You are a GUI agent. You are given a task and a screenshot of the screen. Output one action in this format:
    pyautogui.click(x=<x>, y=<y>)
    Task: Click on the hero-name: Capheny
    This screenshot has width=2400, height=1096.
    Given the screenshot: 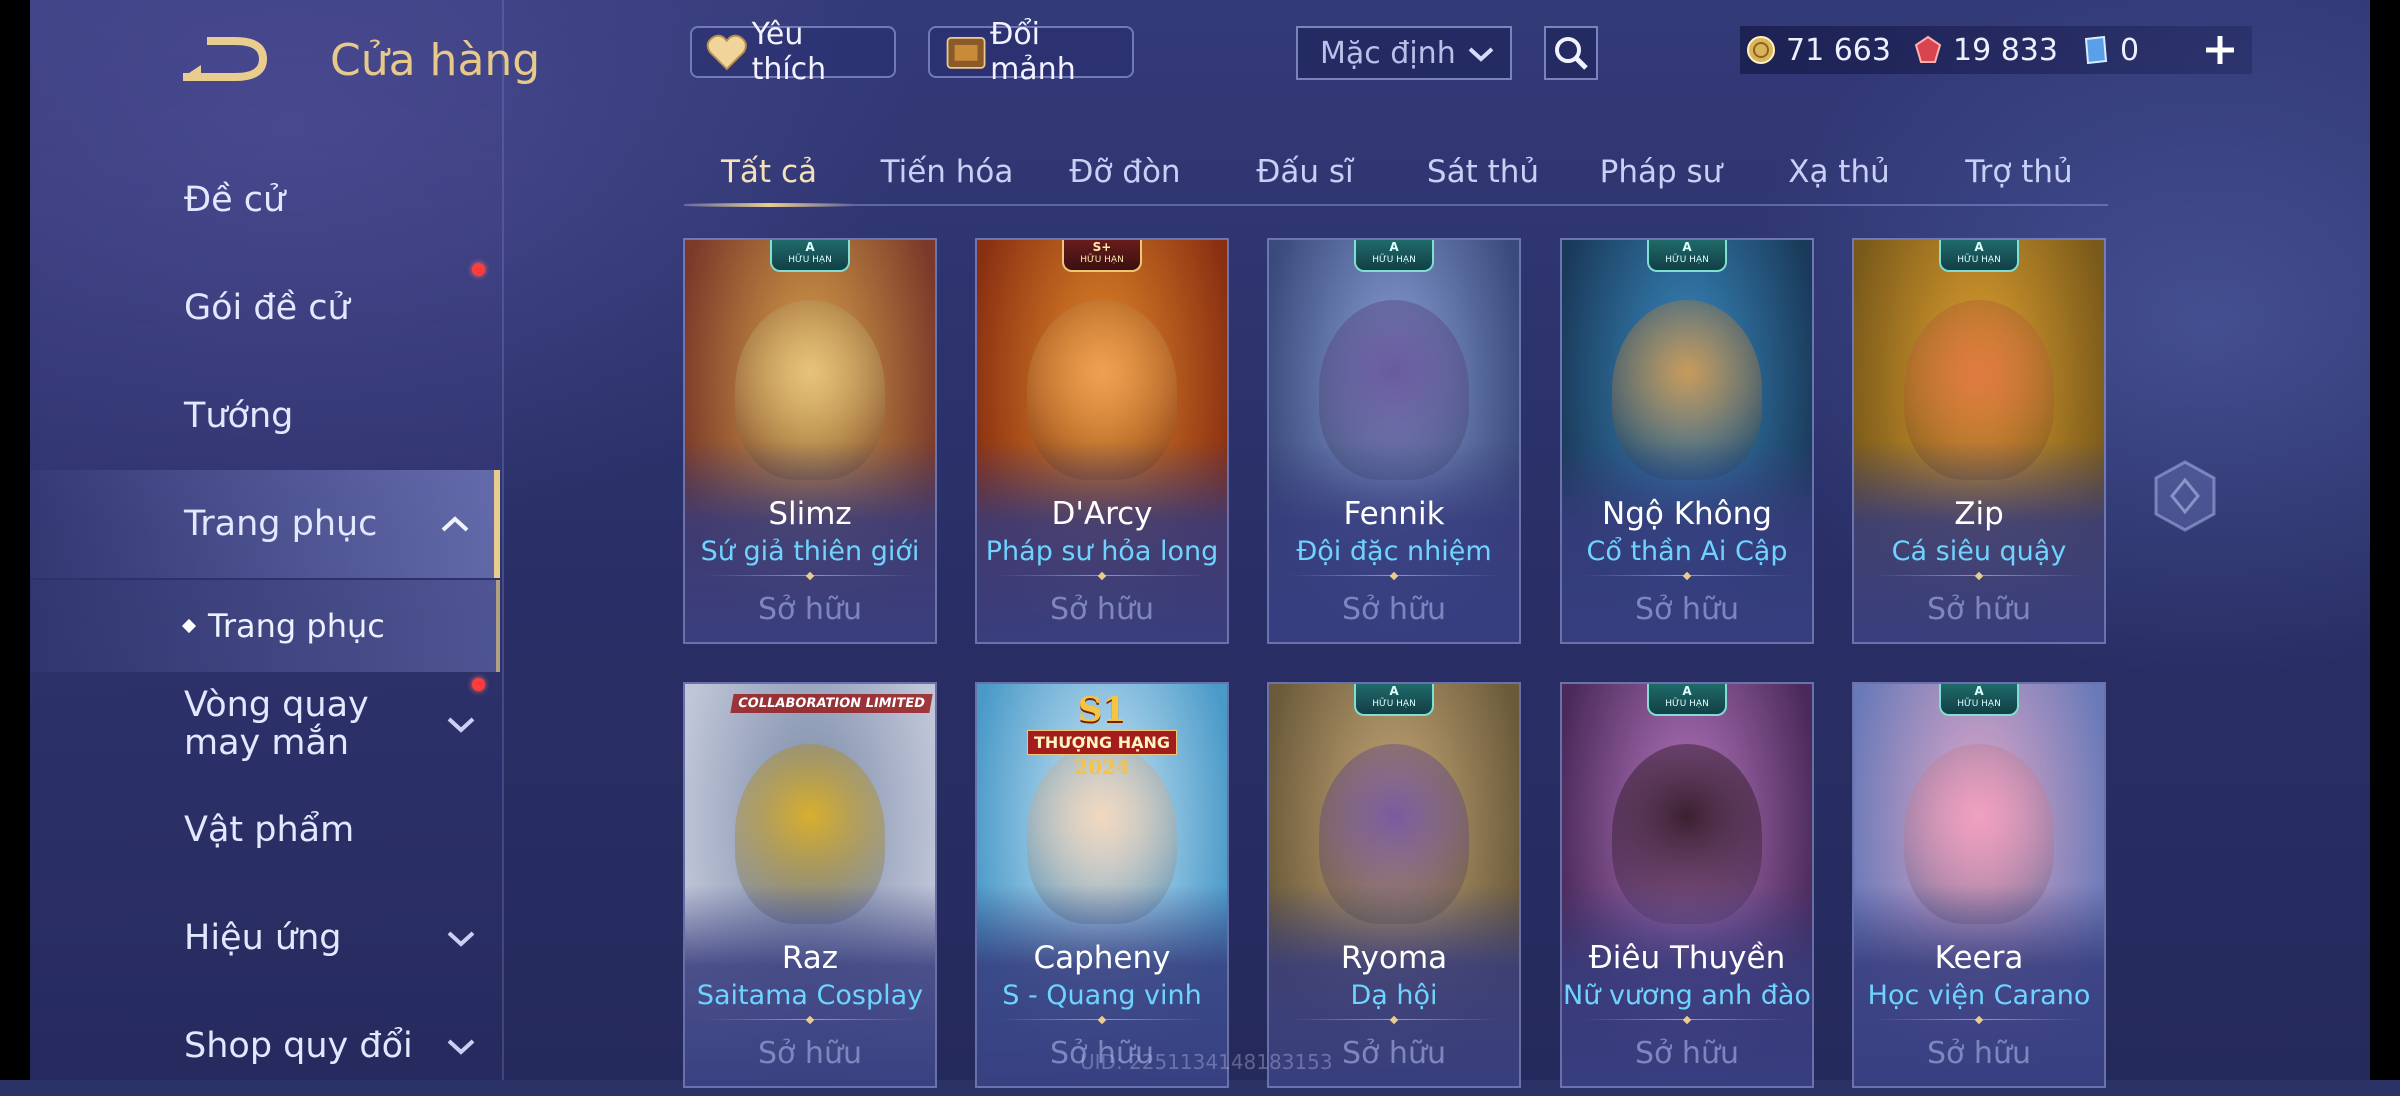 What is the action you would take?
    pyautogui.click(x=1102, y=958)
    